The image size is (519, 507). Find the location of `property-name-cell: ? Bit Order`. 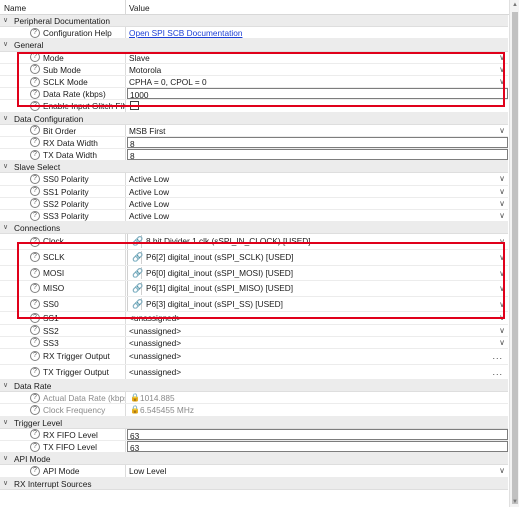

property-name-cell: ? Bit Order is located at coordinates (62, 130).